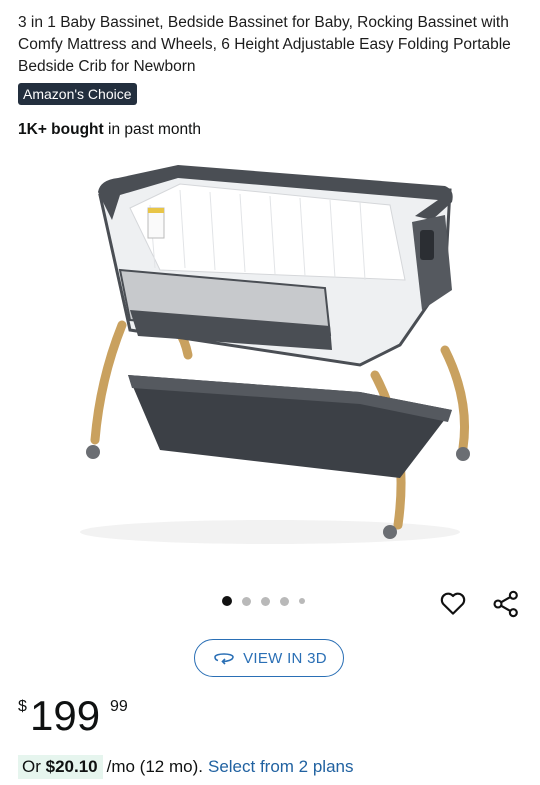  I want to click on amazons-choice-badge: Amazon's Choice, so click(77, 94).